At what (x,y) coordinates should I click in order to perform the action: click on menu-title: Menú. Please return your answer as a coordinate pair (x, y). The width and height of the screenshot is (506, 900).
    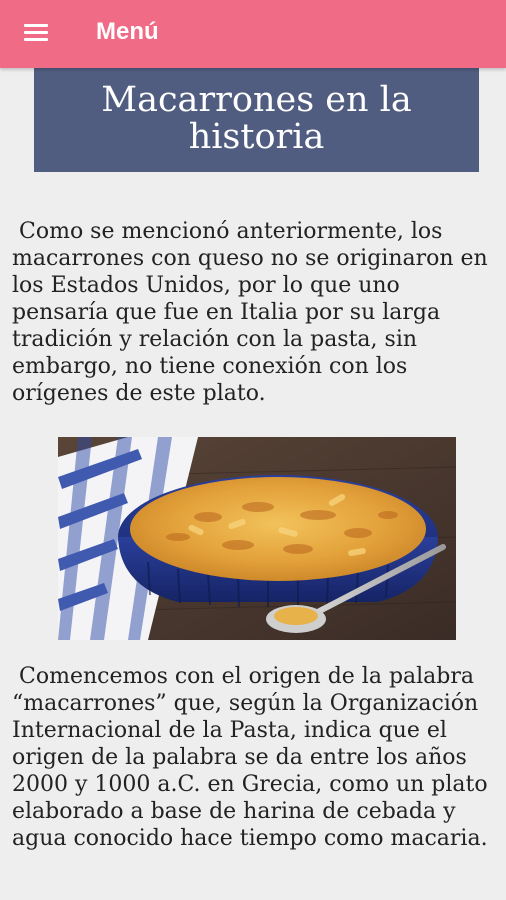
    Looking at the image, I should click on (127, 32).